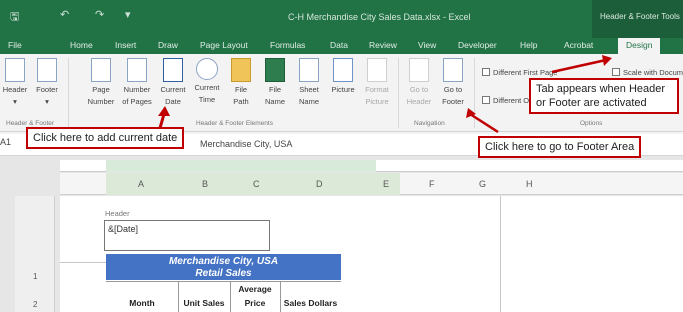 This screenshot has width=683, height=312. I want to click on arrow-current-date, so click(162, 121).